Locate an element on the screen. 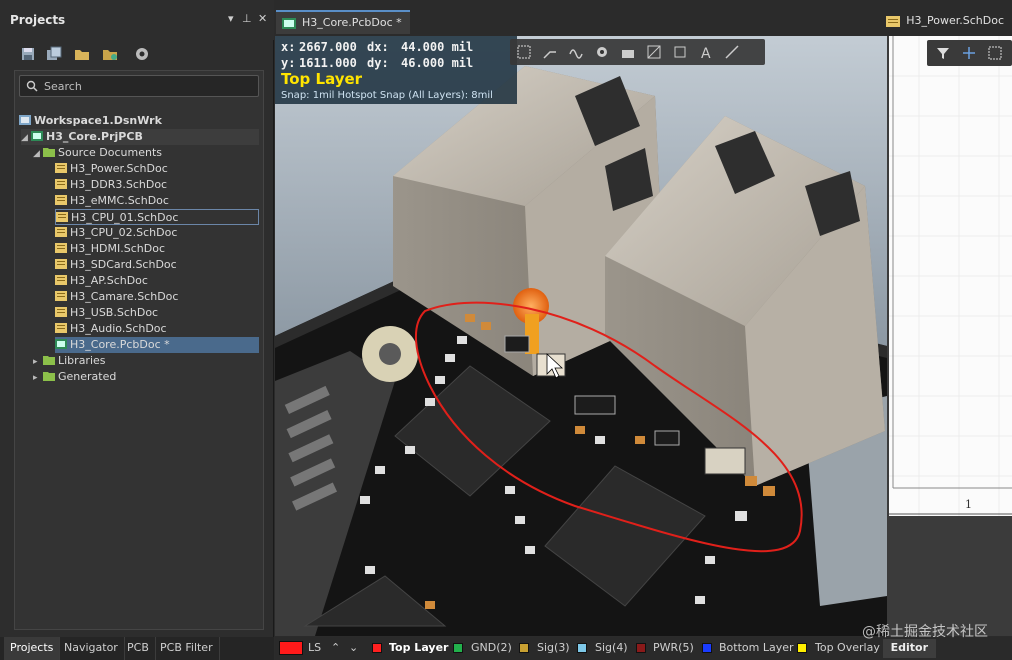 Image resolution: width=1012 pixels, height=660 pixels. pin-icon: ⊥ is located at coordinates (247, 18).